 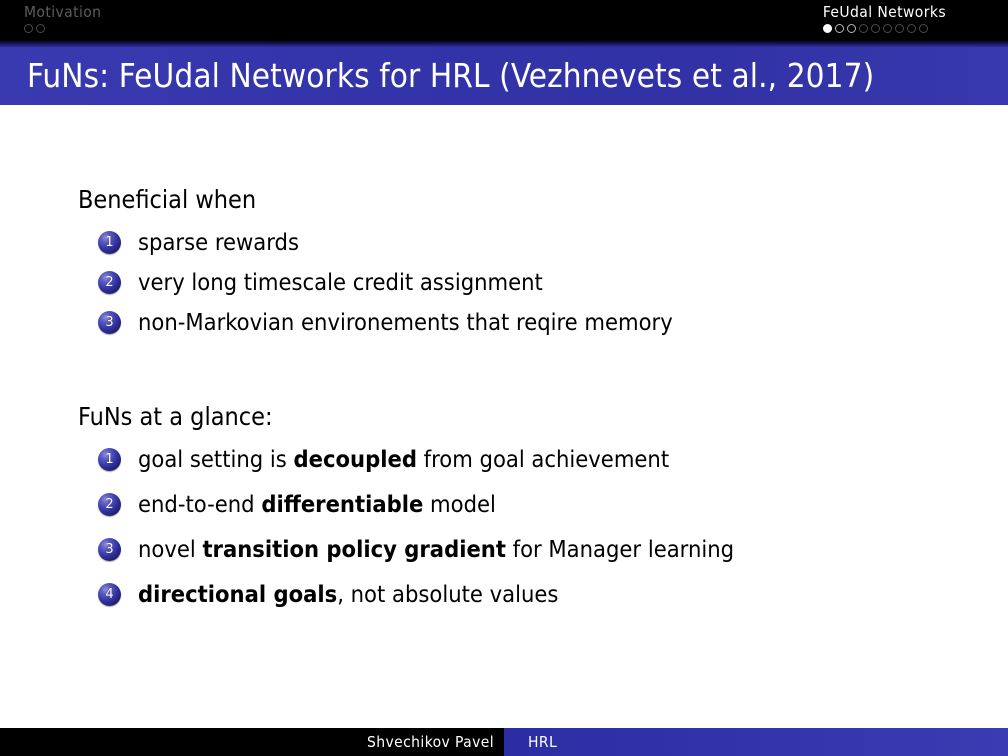 I want to click on emphasis-text: differentiable, so click(x=342, y=504).